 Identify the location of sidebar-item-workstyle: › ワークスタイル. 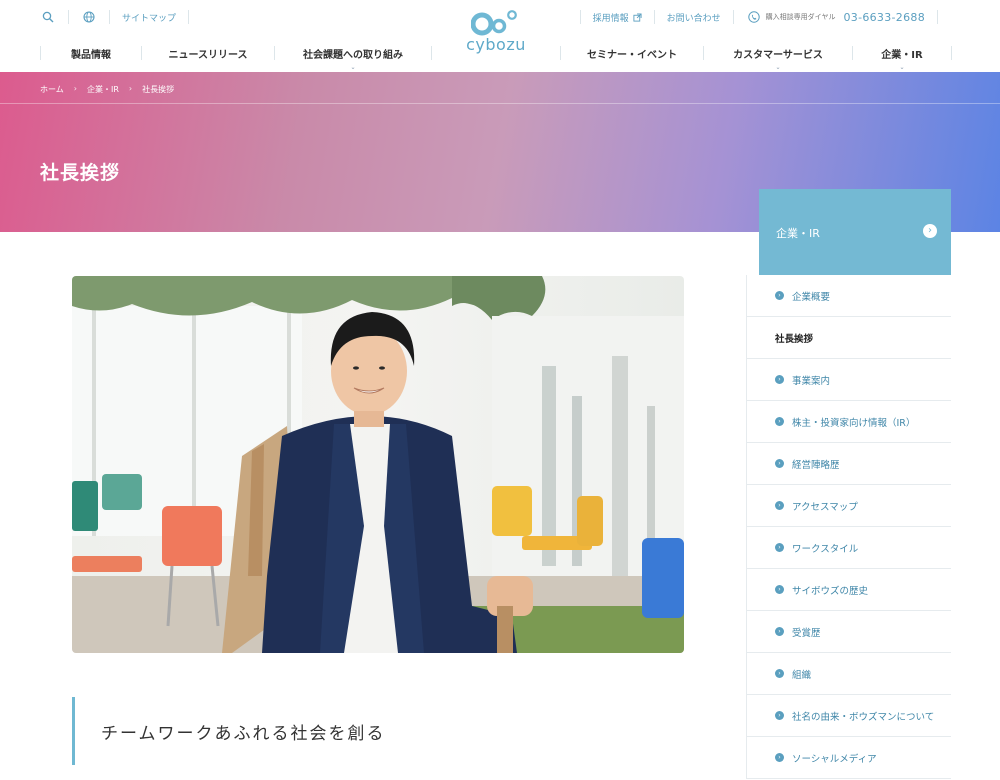
(849, 548).